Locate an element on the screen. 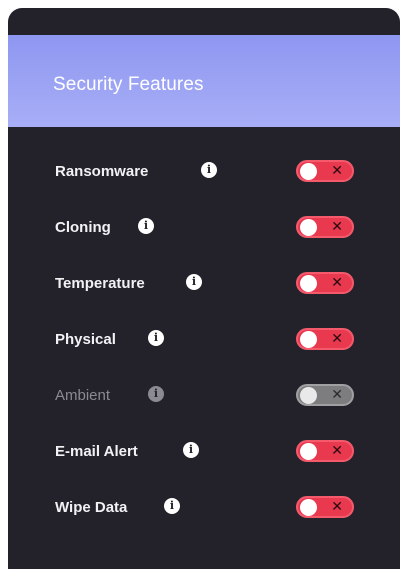 This screenshot has height=569, width=408. feature-row-temperature: Temperature i ✕ is located at coordinates (204, 285).